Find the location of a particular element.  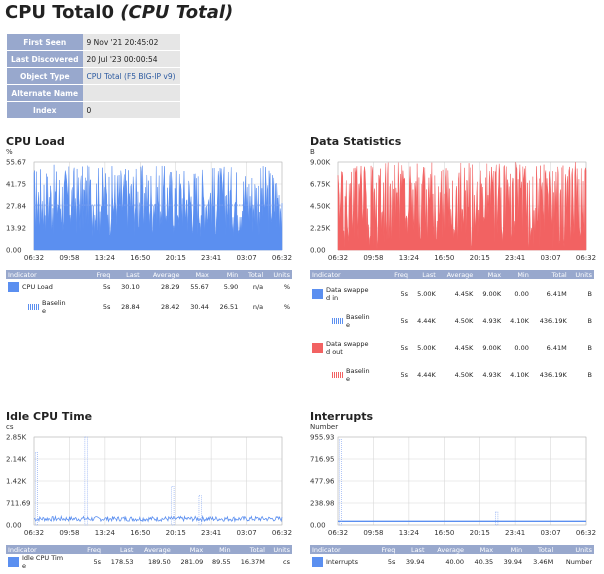

data-stats-x-tick: 13:24 is located at coordinates (409, 258).